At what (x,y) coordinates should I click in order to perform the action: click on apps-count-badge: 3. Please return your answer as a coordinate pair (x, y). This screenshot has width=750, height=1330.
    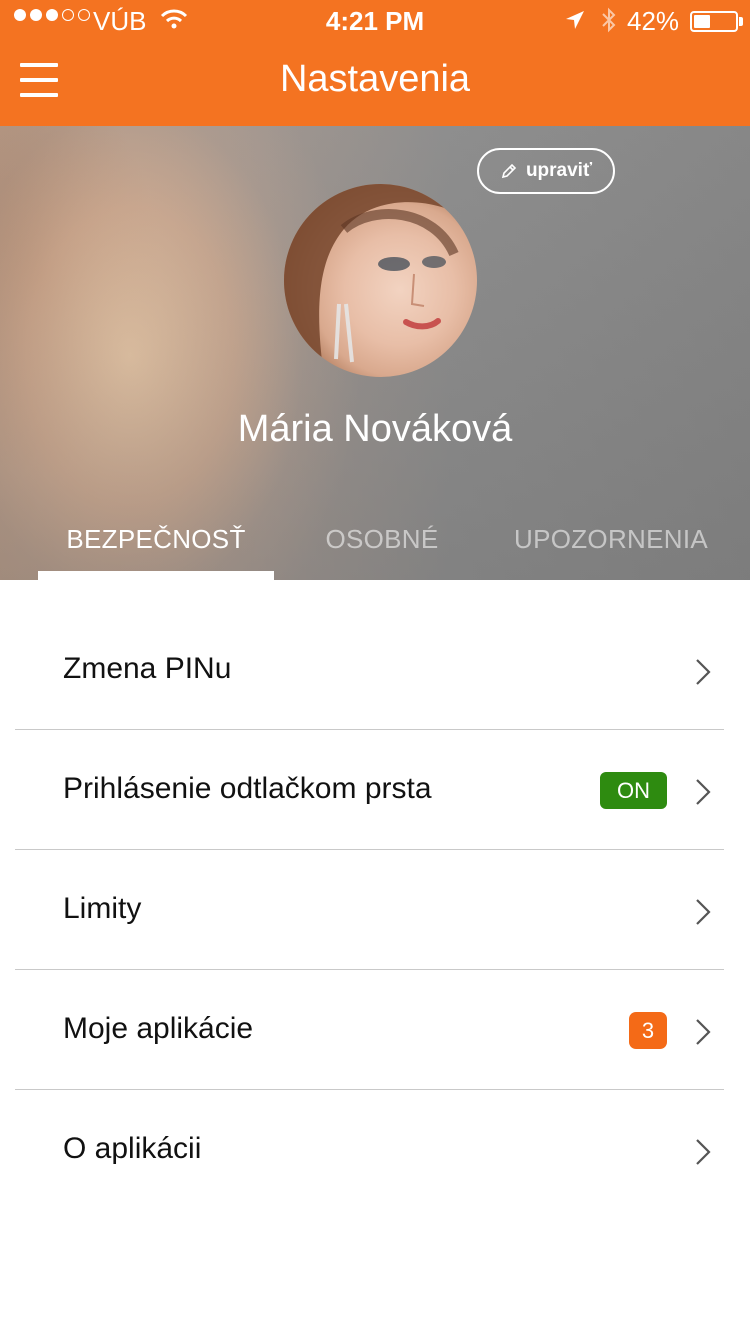
    Looking at the image, I should click on (648, 1030).